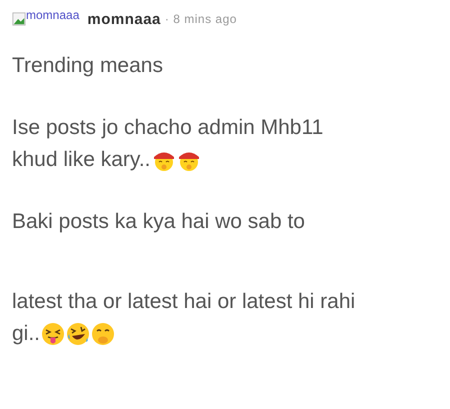 This screenshot has width=450, height=409. What do you see at coordinates (184, 302) in the screenshot?
I see `post-text: latest tha or latest hai or latest hi rahi` at bounding box center [184, 302].